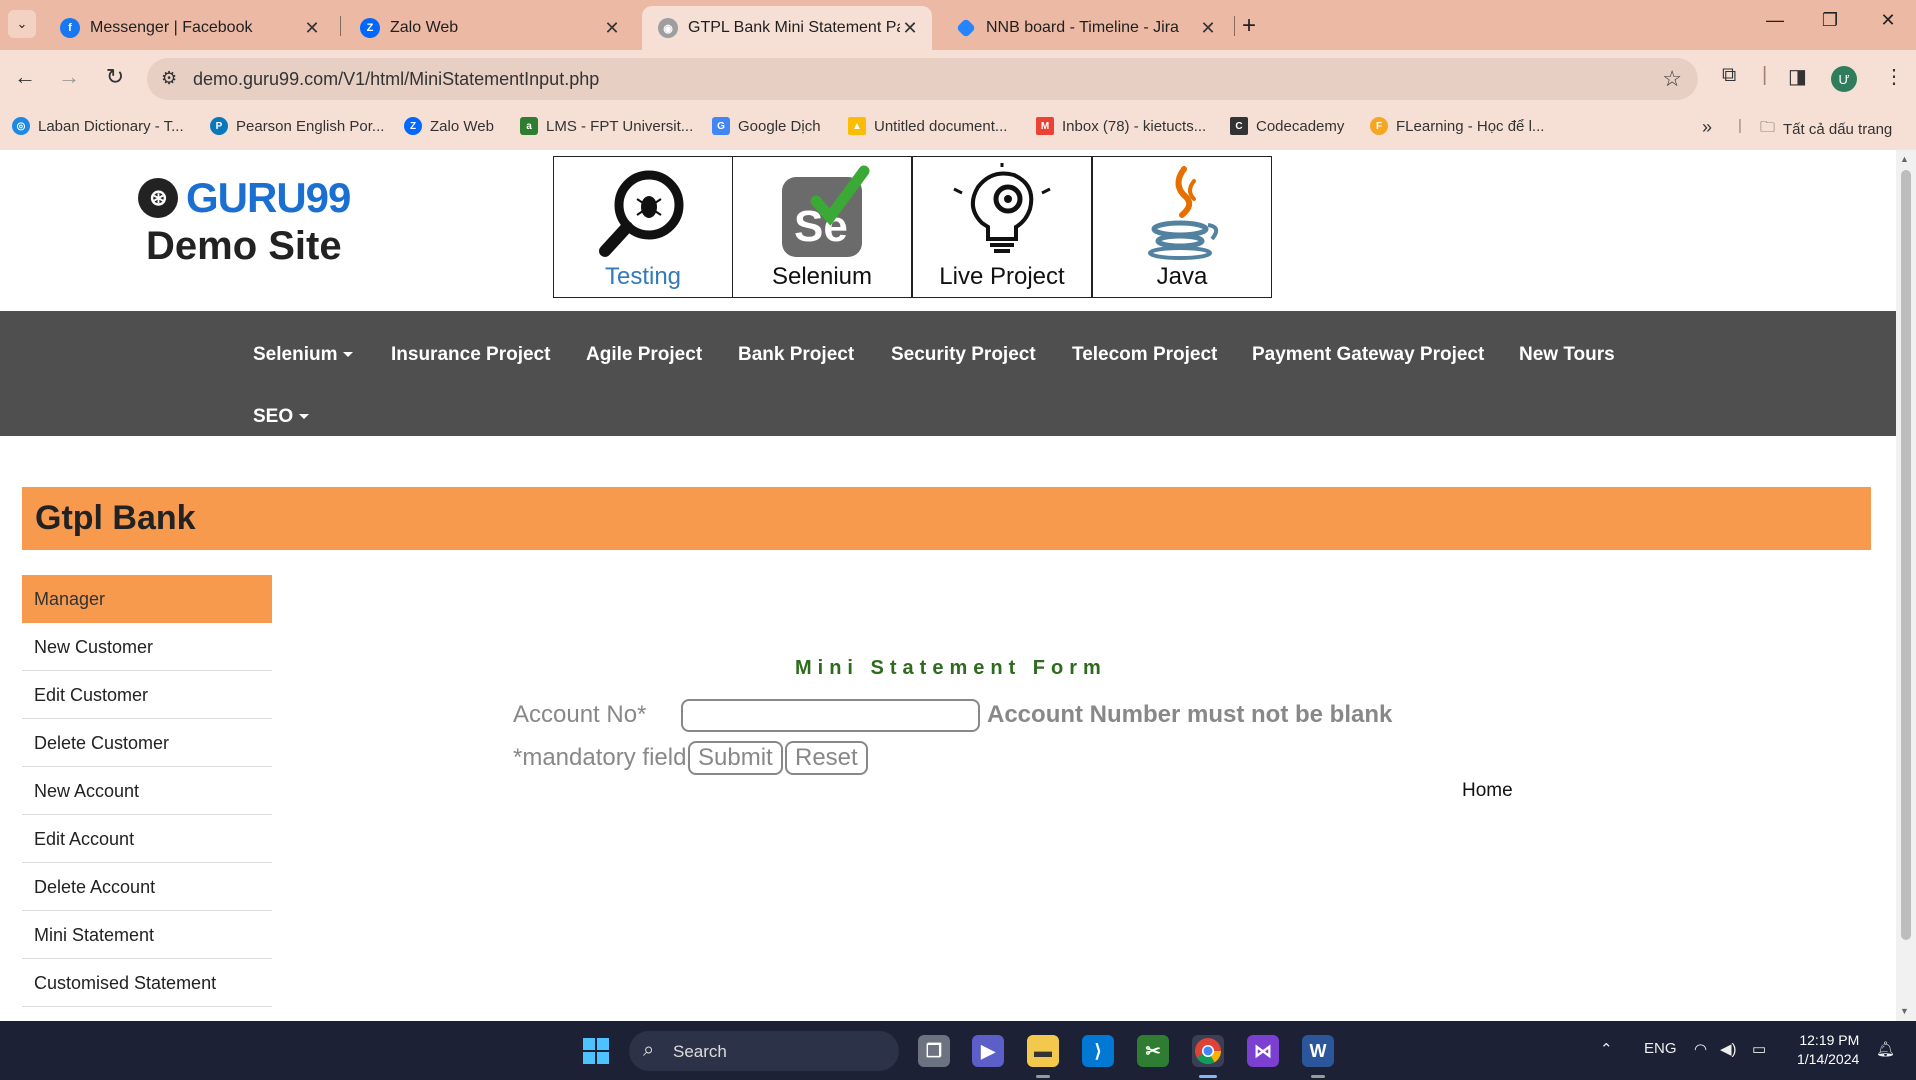 This screenshot has height=1080, width=1916. I want to click on category-label: Live Project, so click(1002, 276).